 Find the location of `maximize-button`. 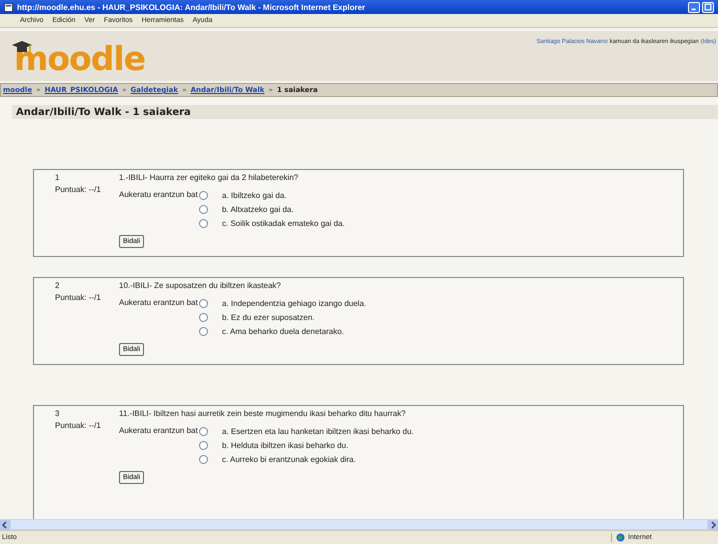

maximize-button is located at coordinates (708, 7).